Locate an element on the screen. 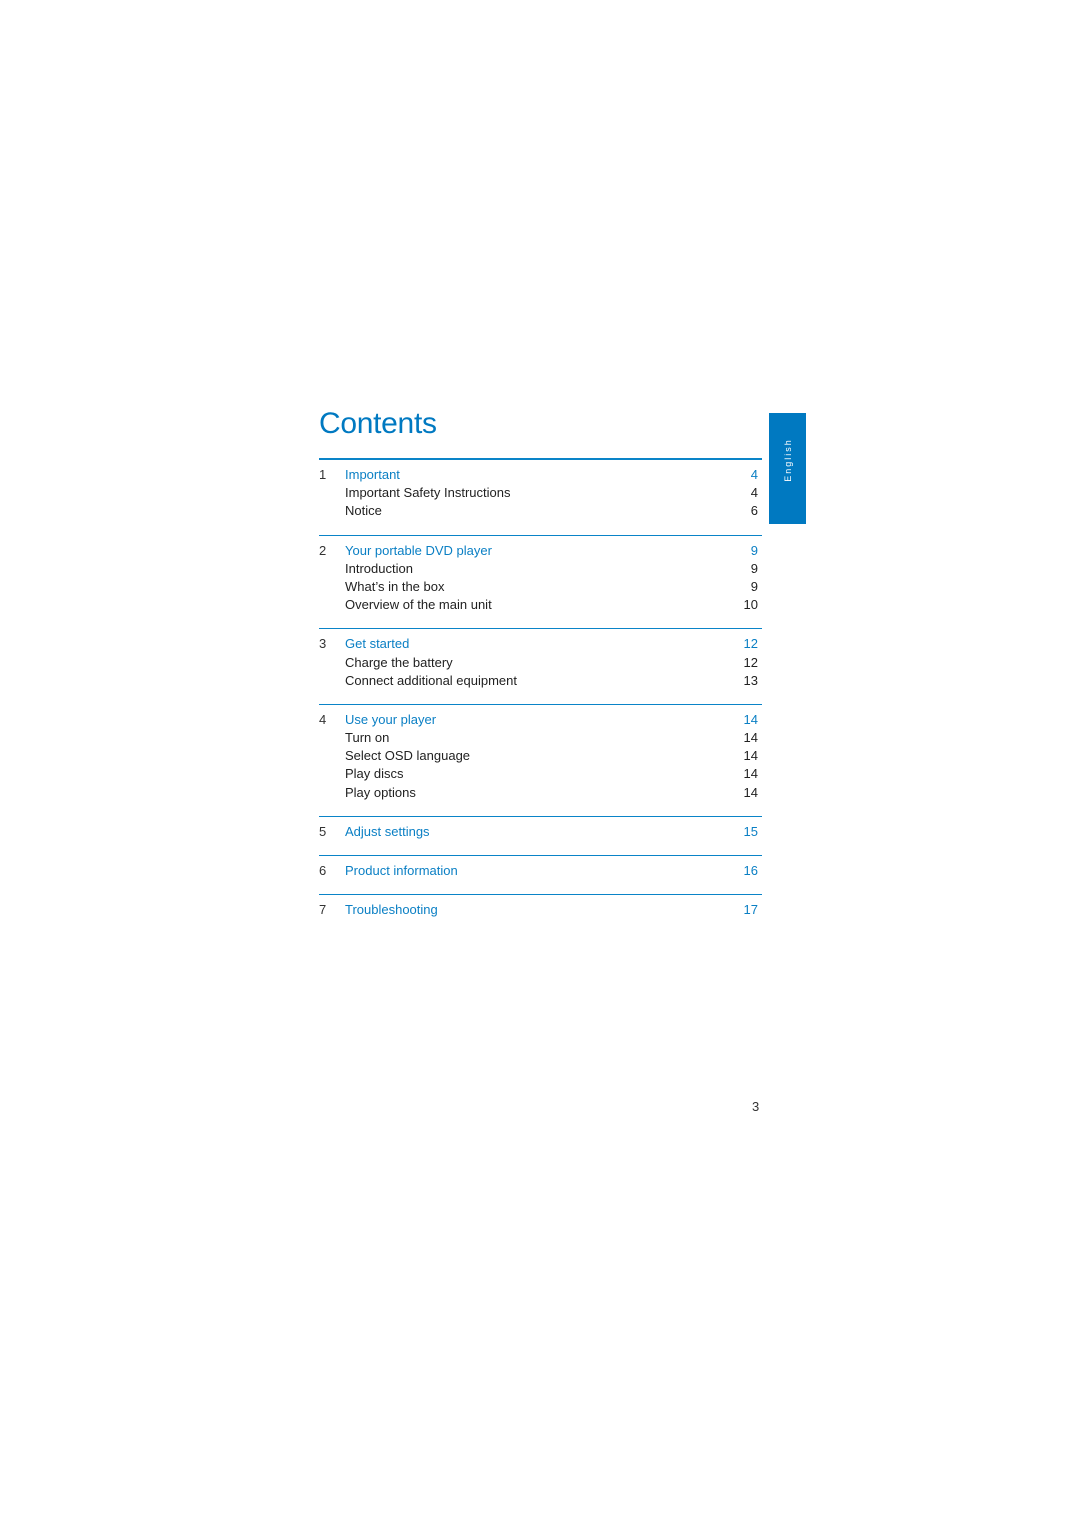 This screenshot has height=1528, width=1080. section-title: Get started is located at coordinates (544, 644).